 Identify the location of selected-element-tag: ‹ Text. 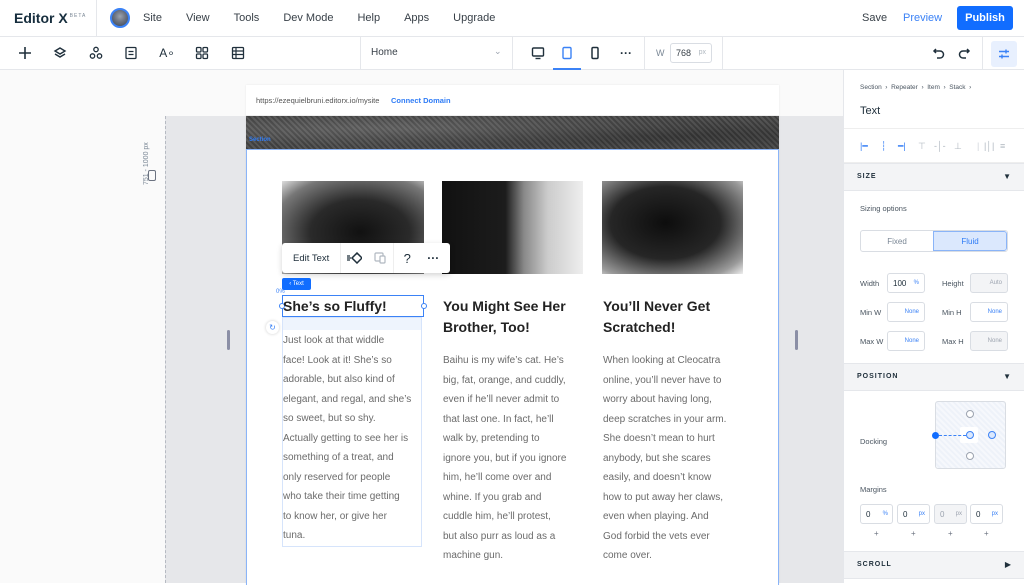
(296, 284).